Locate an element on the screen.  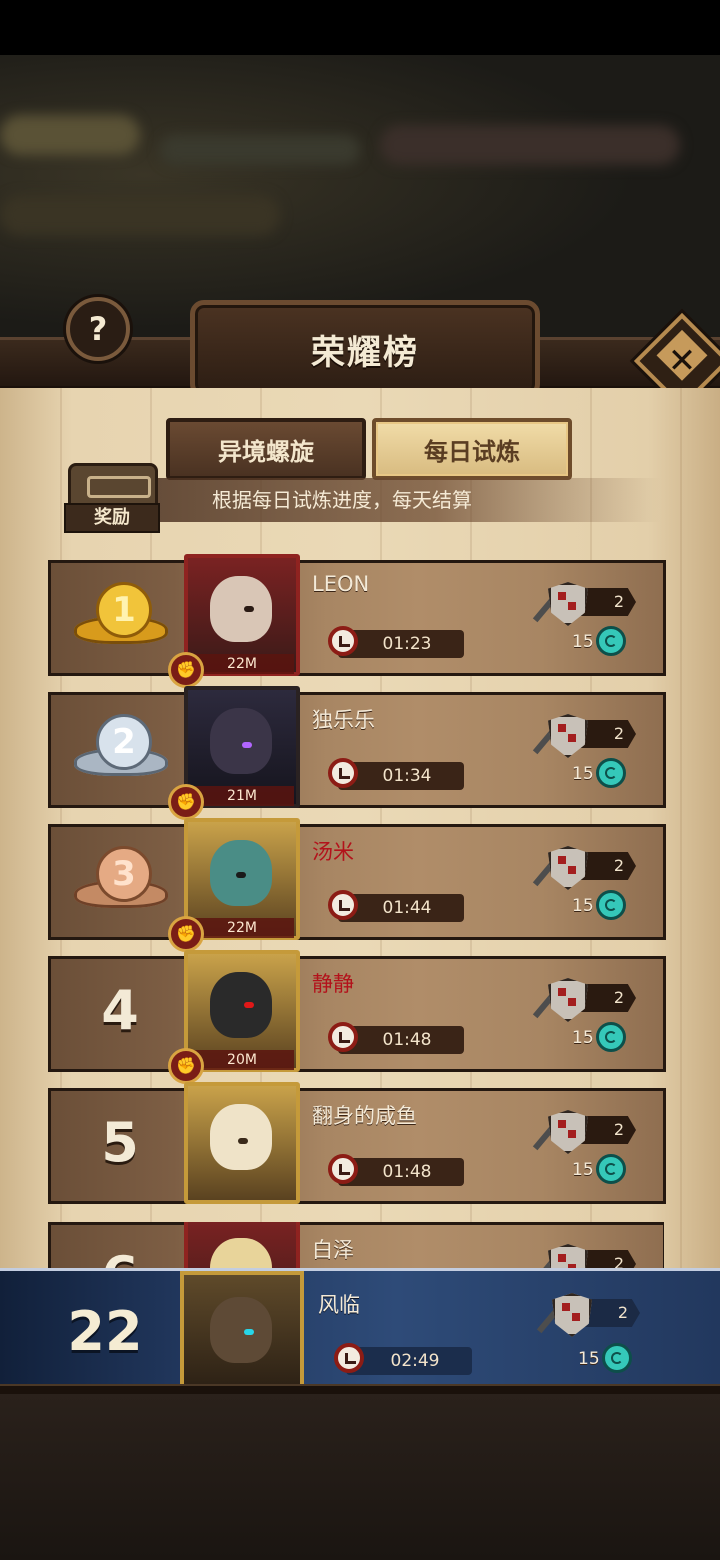
player-name: 静静 is located at coordinates (333, 984).